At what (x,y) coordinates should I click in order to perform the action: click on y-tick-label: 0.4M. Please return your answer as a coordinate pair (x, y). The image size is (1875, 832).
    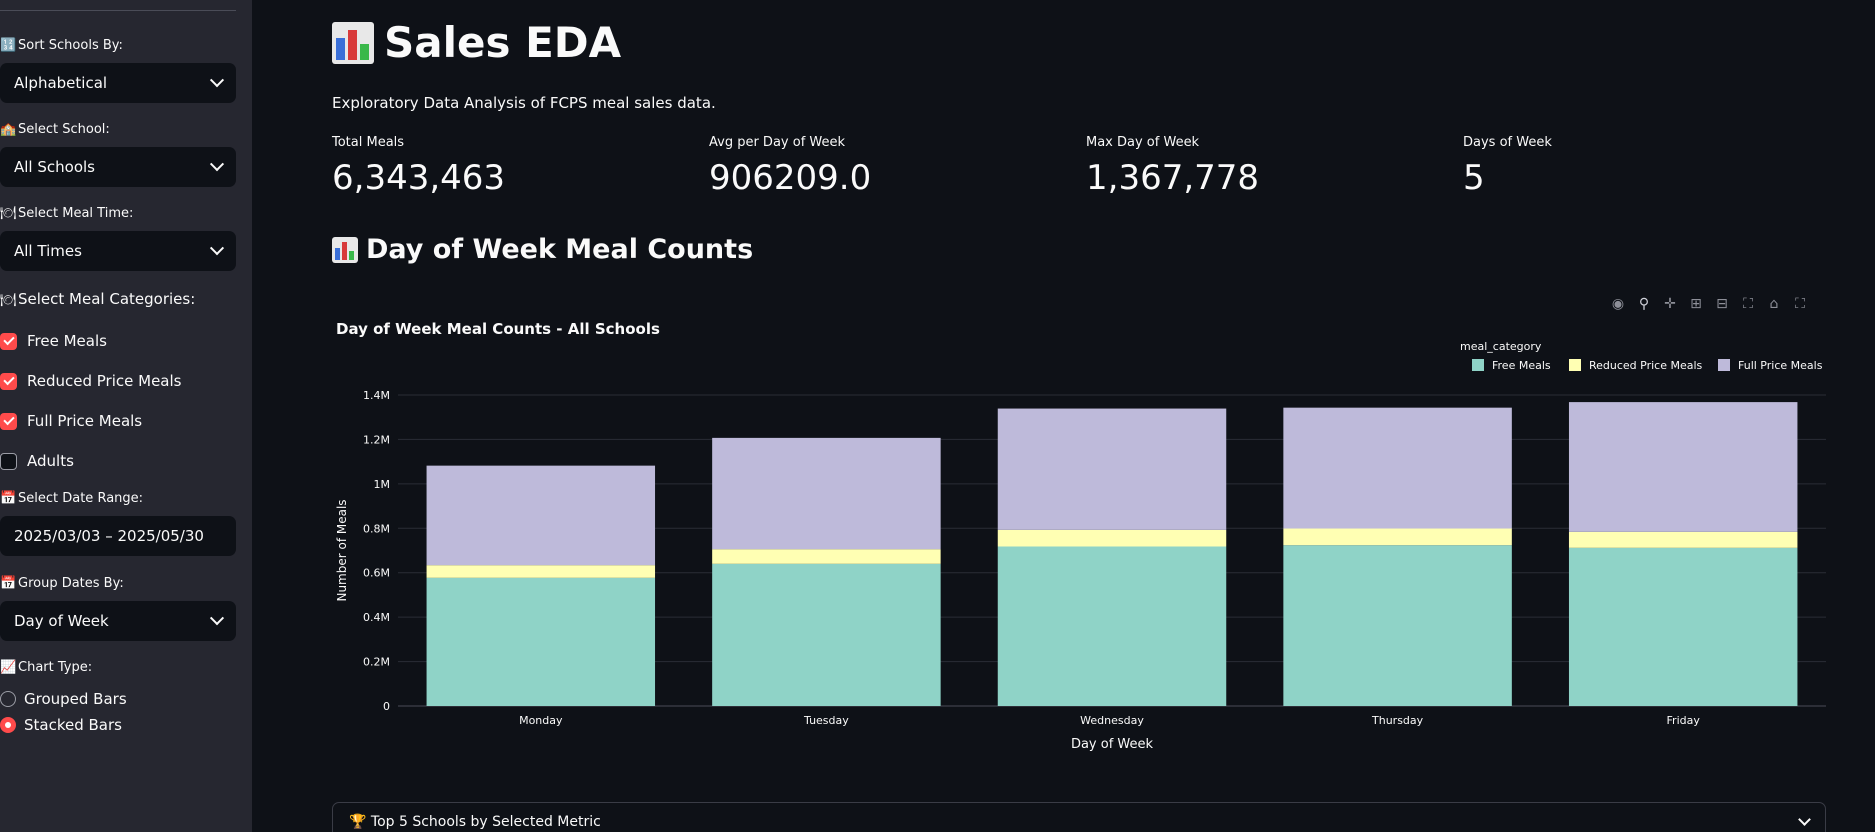
    Looking at the image, I should click on (376, 617).